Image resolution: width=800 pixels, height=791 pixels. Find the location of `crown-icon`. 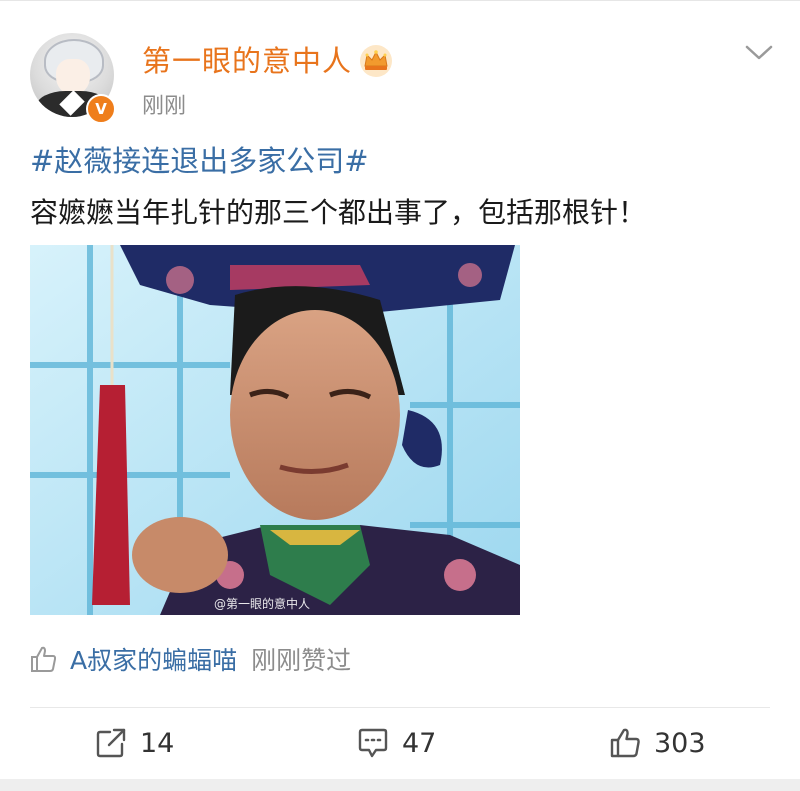

crown-icon is located at coordinates (376, 61).